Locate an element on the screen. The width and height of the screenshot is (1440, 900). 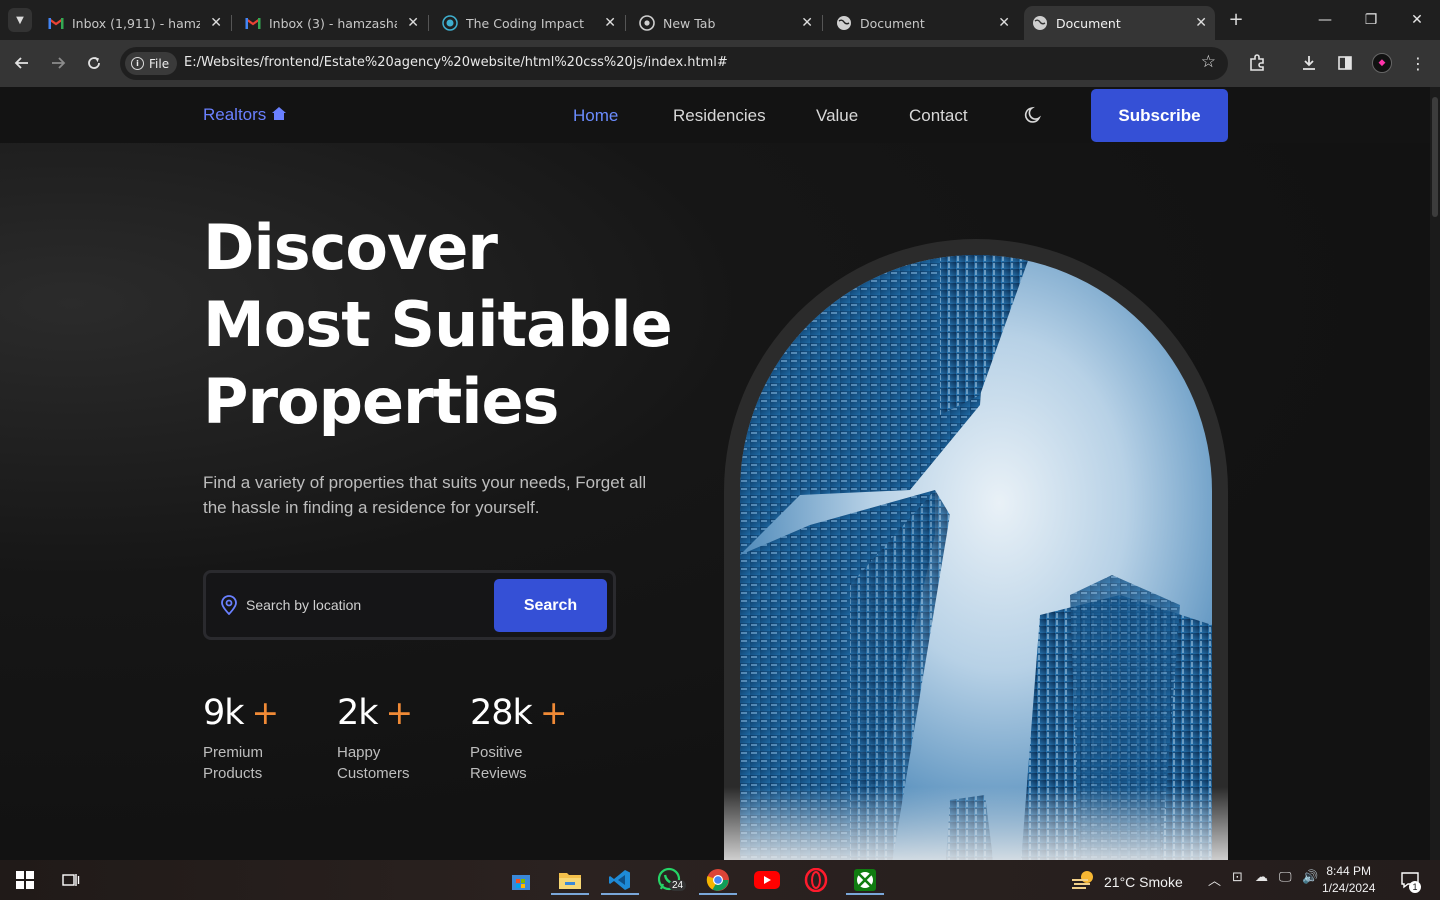
stat-value: 2k is located at coordinates (358, 713).